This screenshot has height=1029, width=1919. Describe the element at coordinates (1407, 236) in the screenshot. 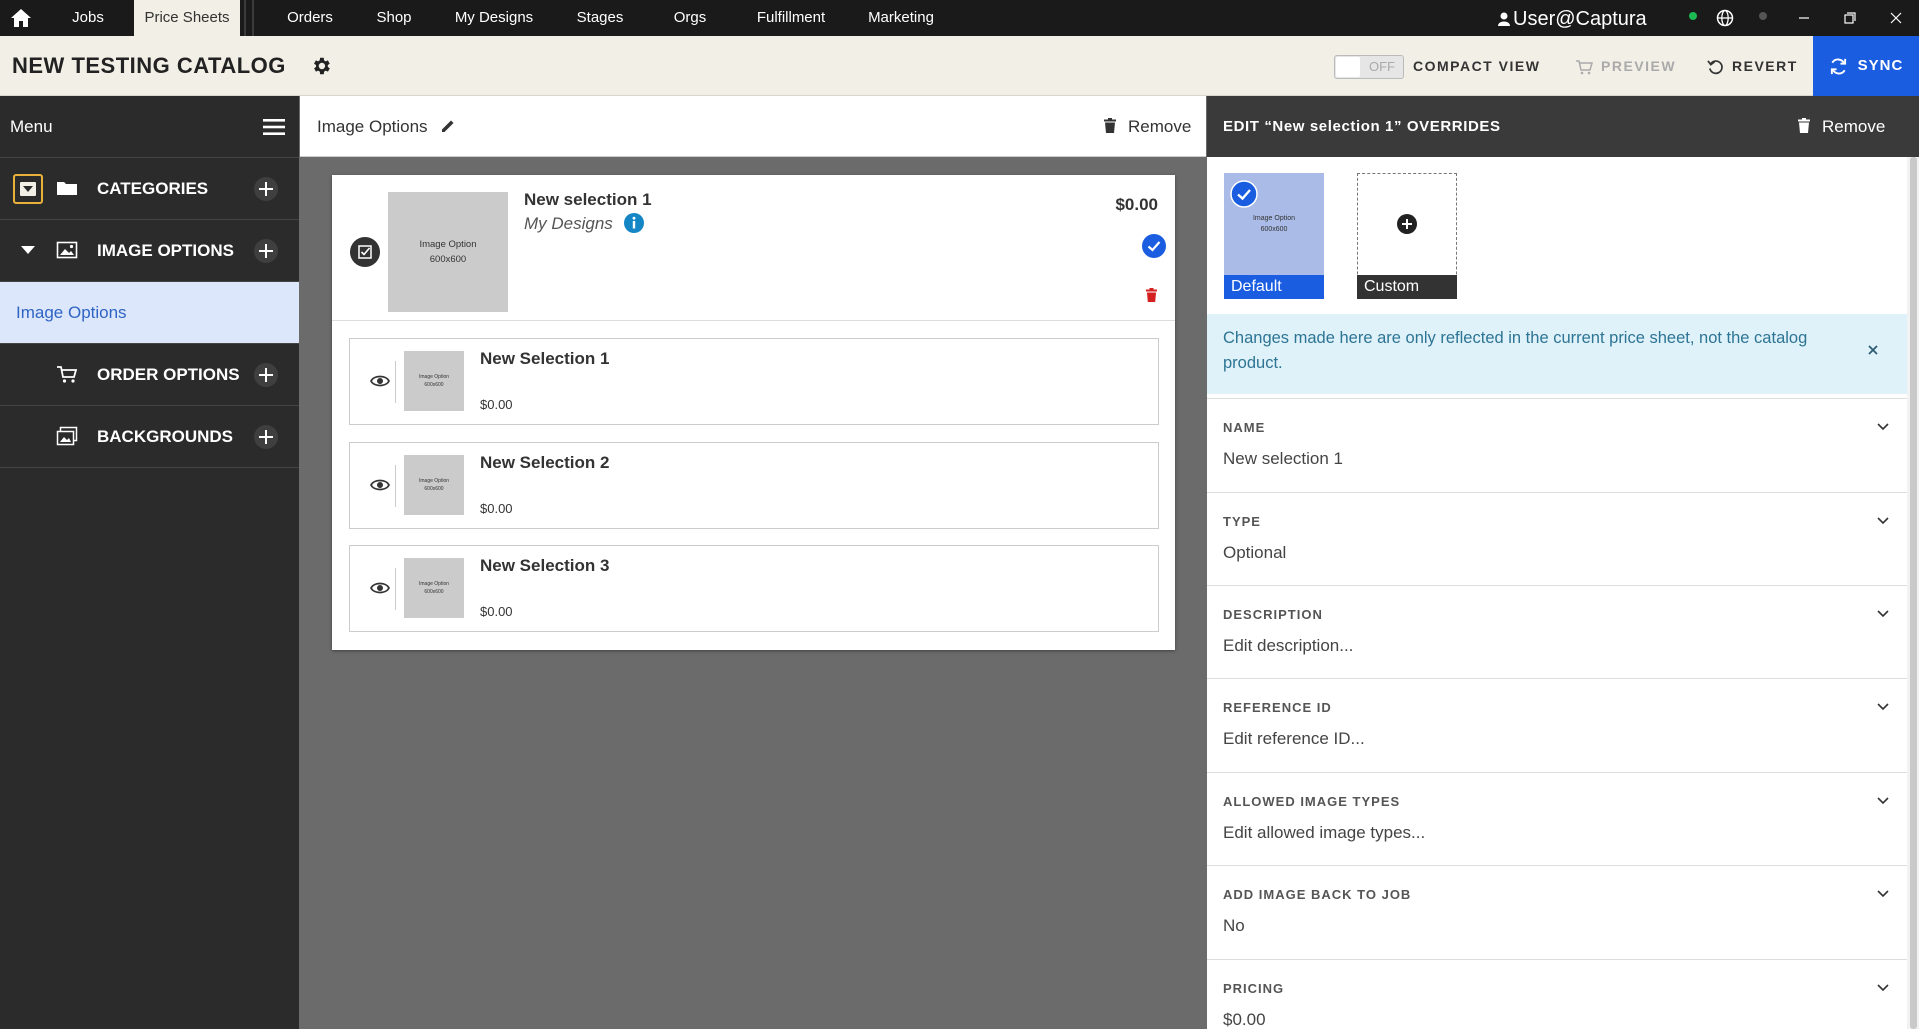

I see `image-choice-custom: Custom` at that location.